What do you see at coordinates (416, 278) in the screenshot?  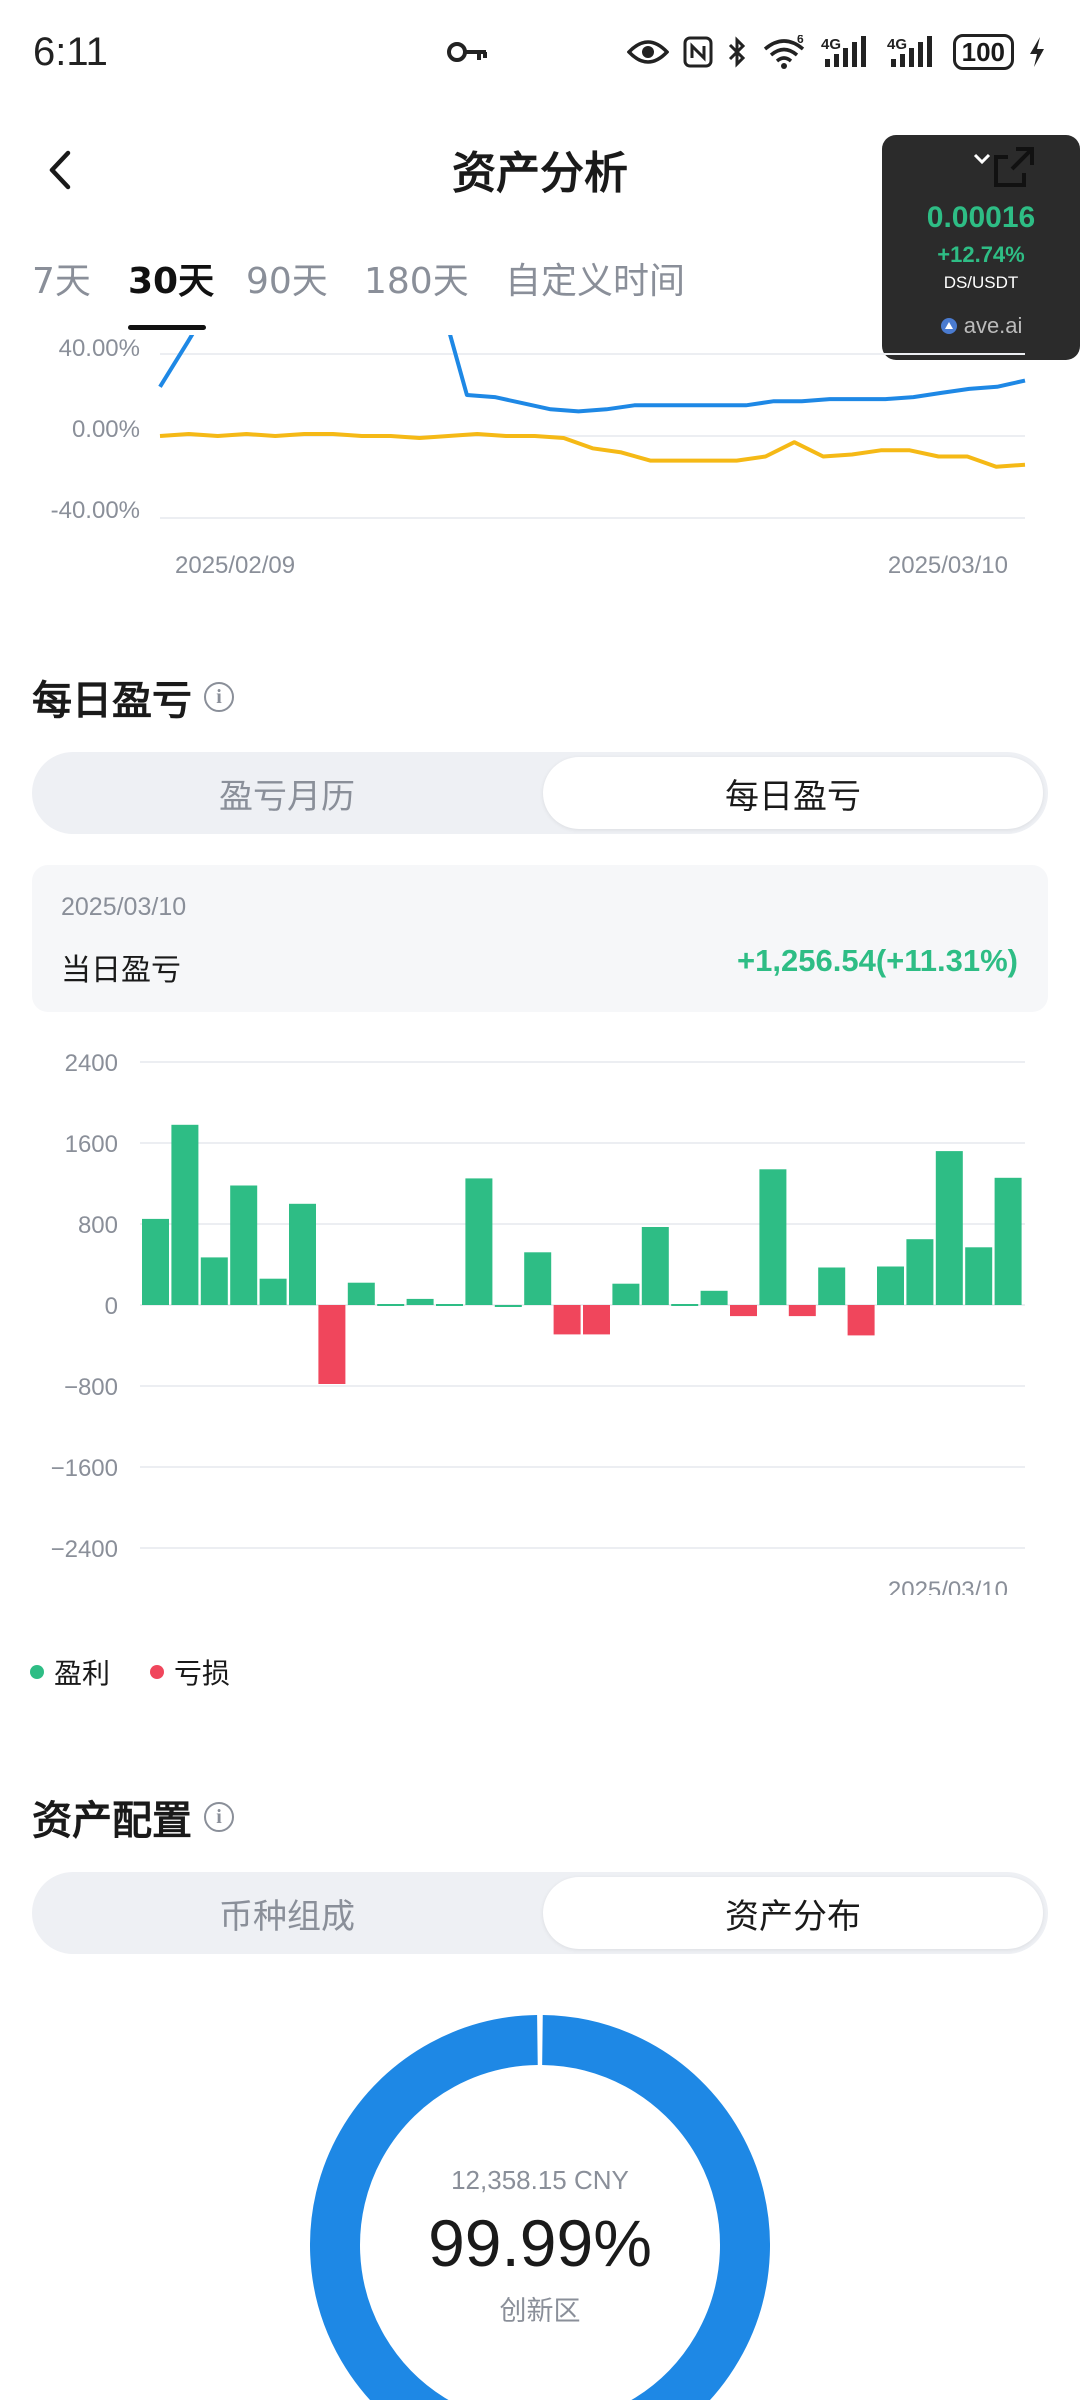 I see `tab-180d: 180天` at bounding box center [416, 278].